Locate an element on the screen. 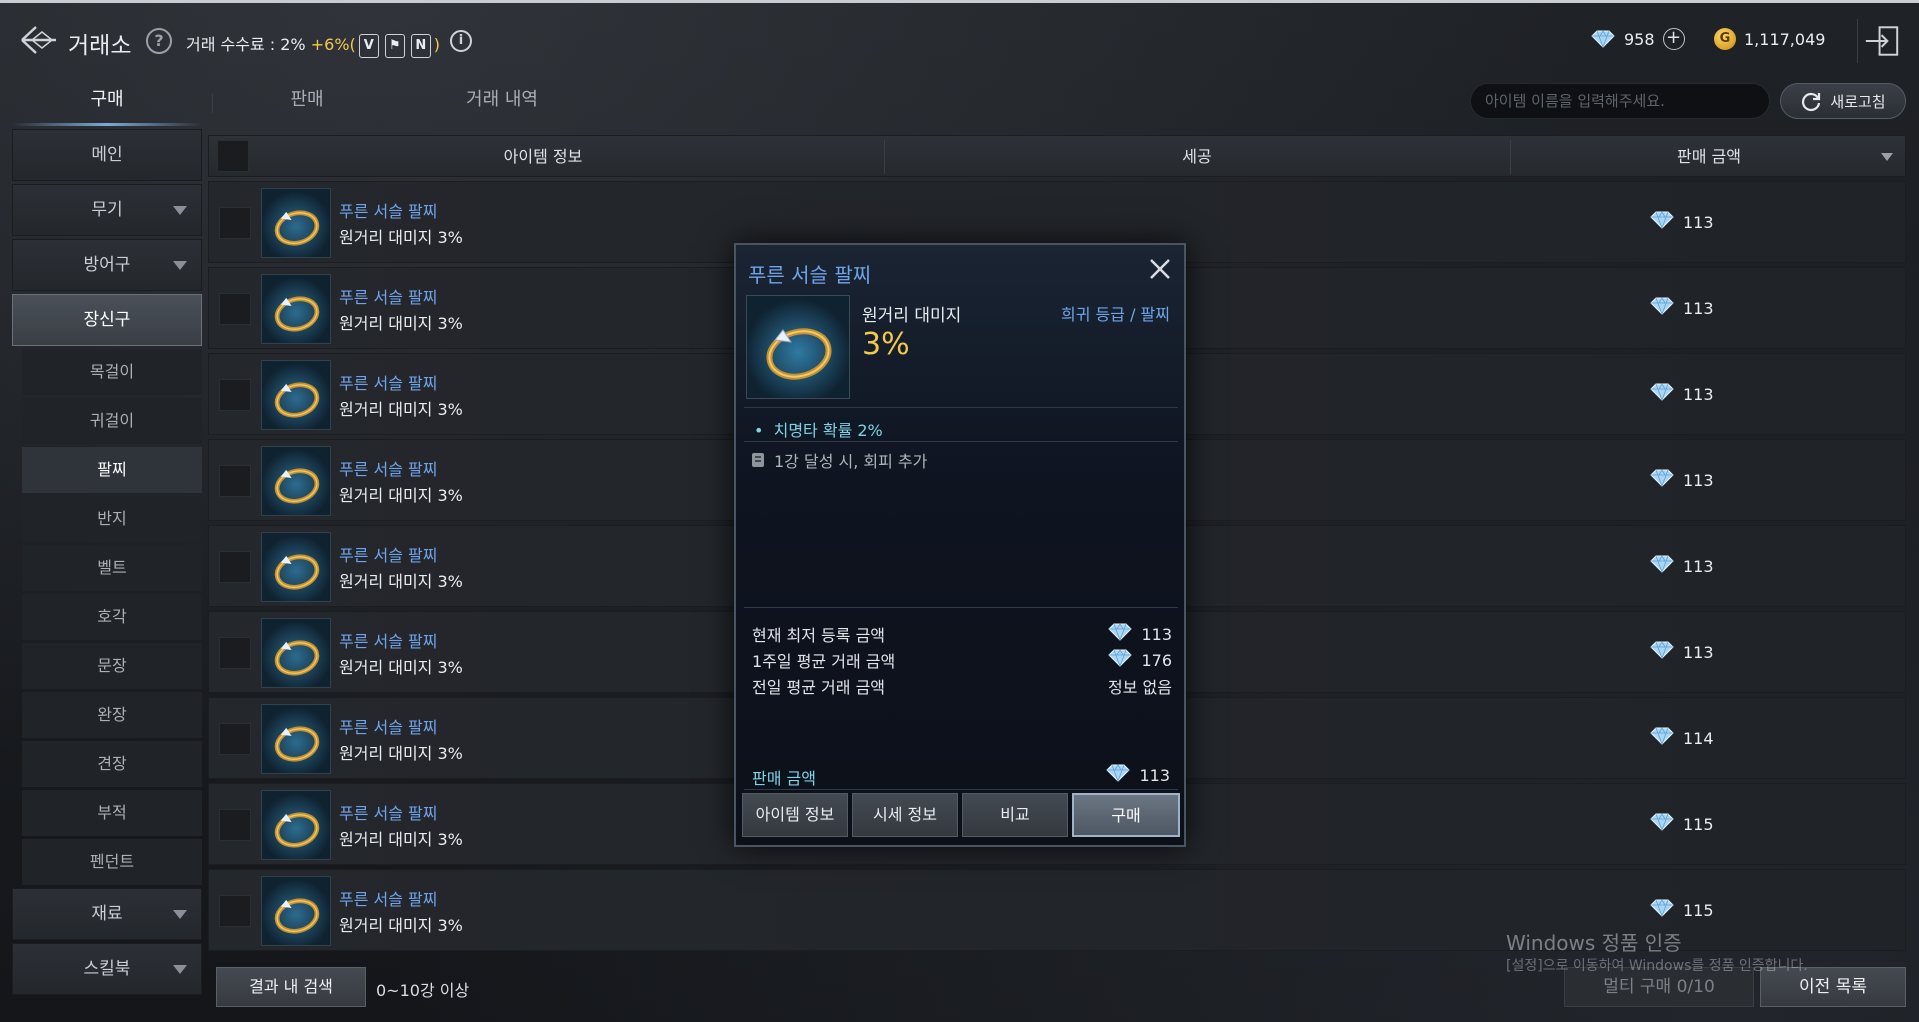  price-row-yesterday-avg: 전일 평균 거래 금액 정보 없음 is located at coordinates (962, 686).